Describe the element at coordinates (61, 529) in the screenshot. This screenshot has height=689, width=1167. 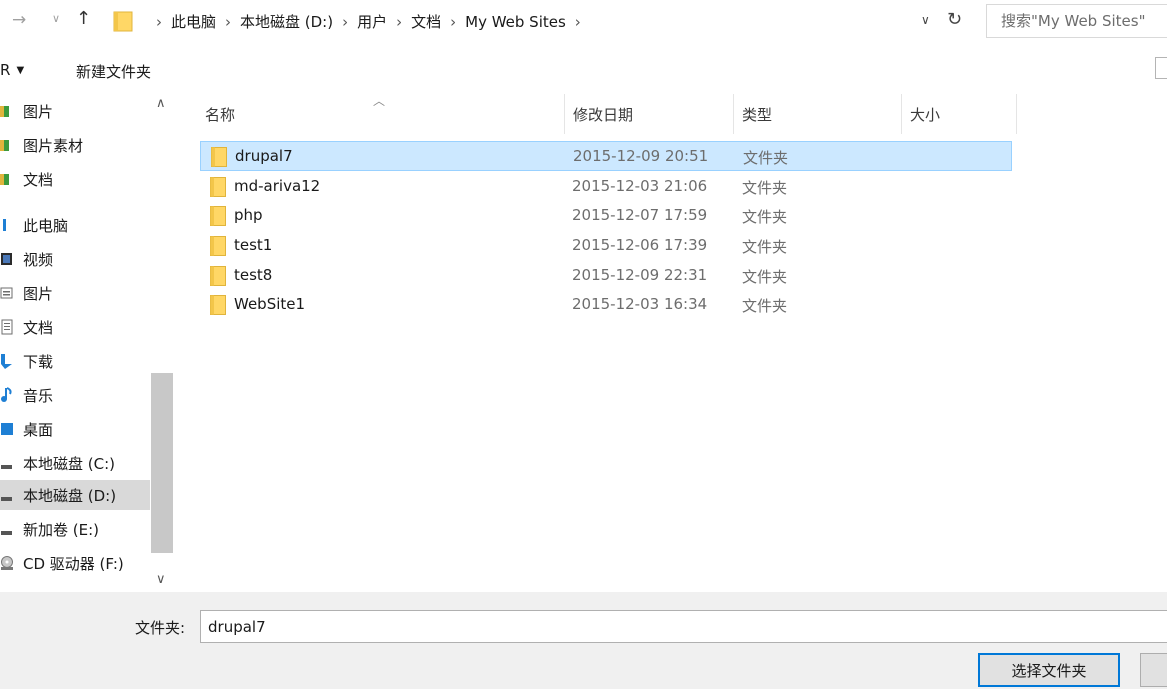
I see `nav-item-label: 新加卷 (E:)` at that location.